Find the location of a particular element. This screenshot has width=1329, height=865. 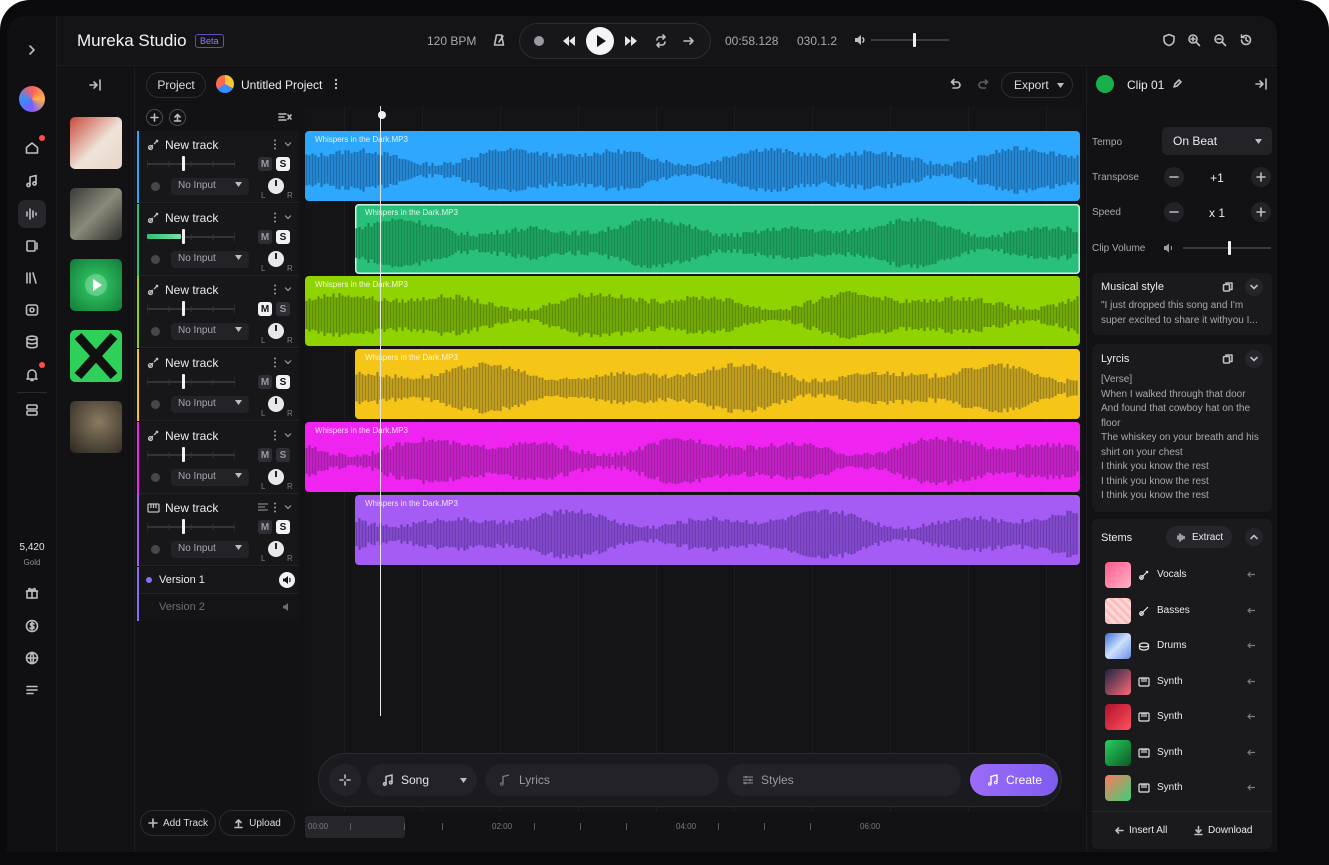

music-icon is located at coordinates (32, 181).